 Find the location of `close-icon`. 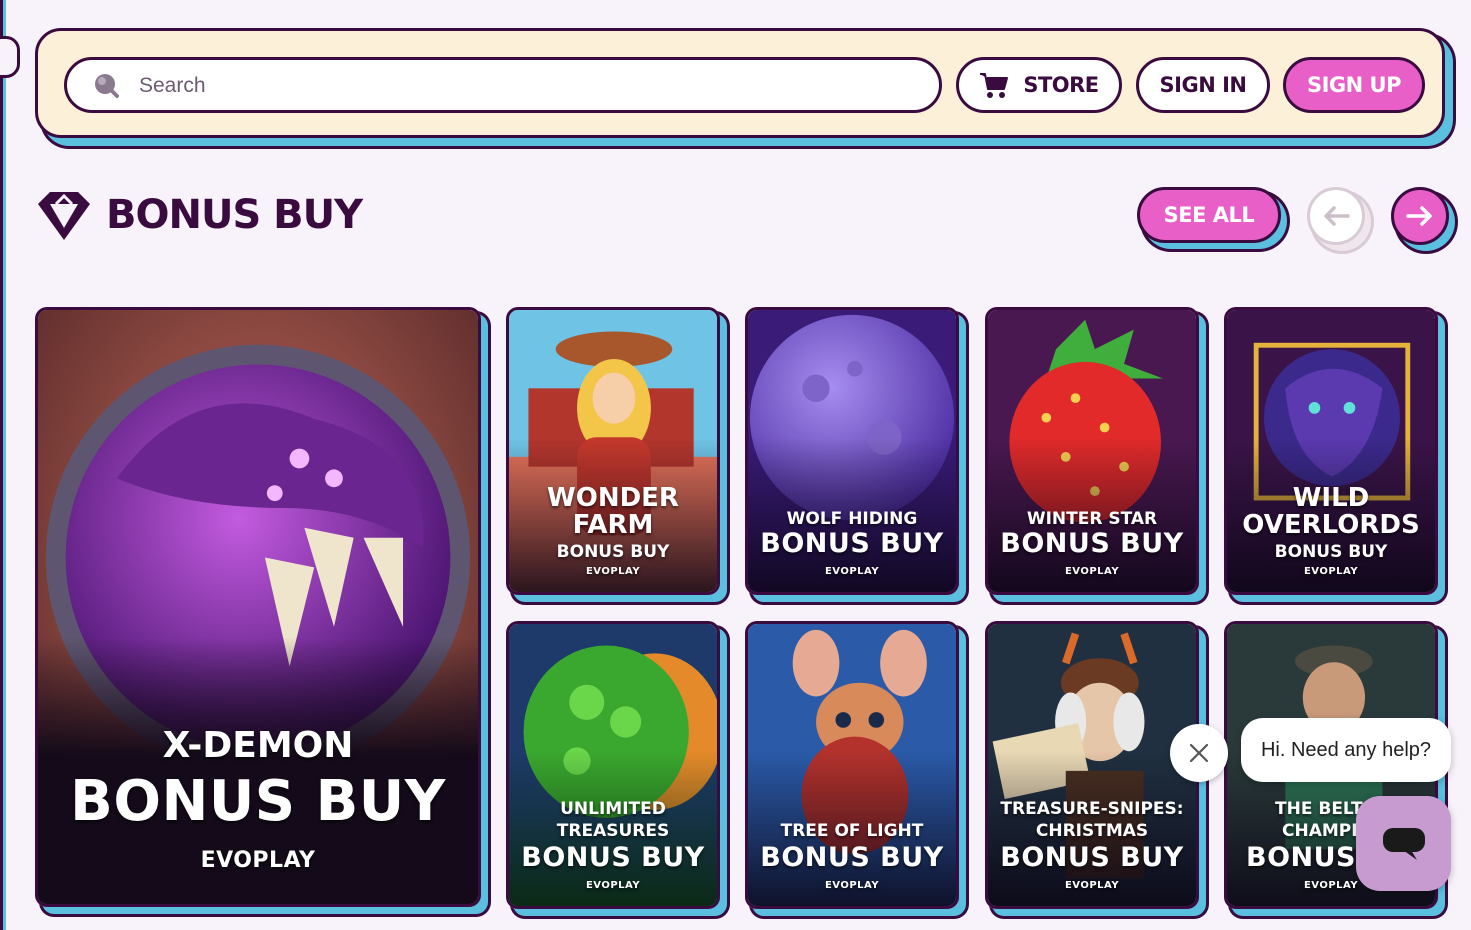

close-icon is located at coordinates (1199, 753).